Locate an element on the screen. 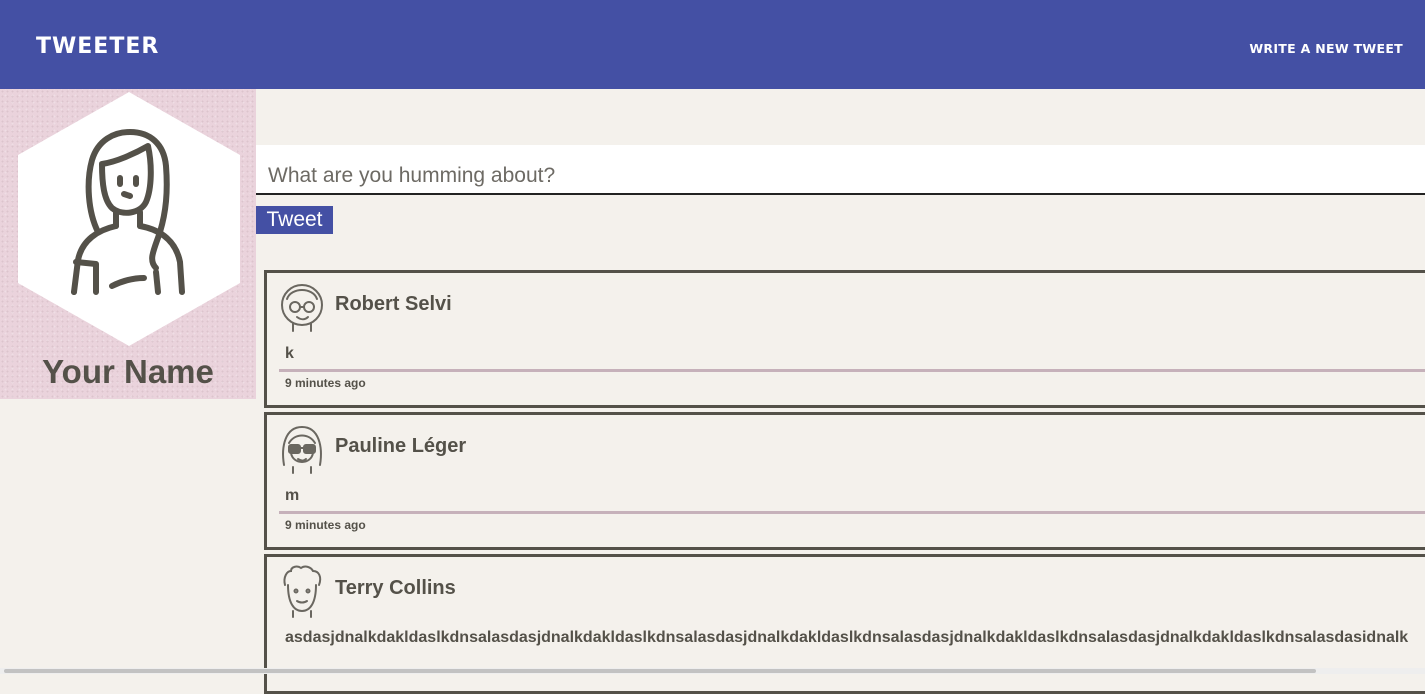 The image size is (1425, 694). write-new-tweet-link: WRITE A NEW TWEET is located at coordinates (1326, 48).